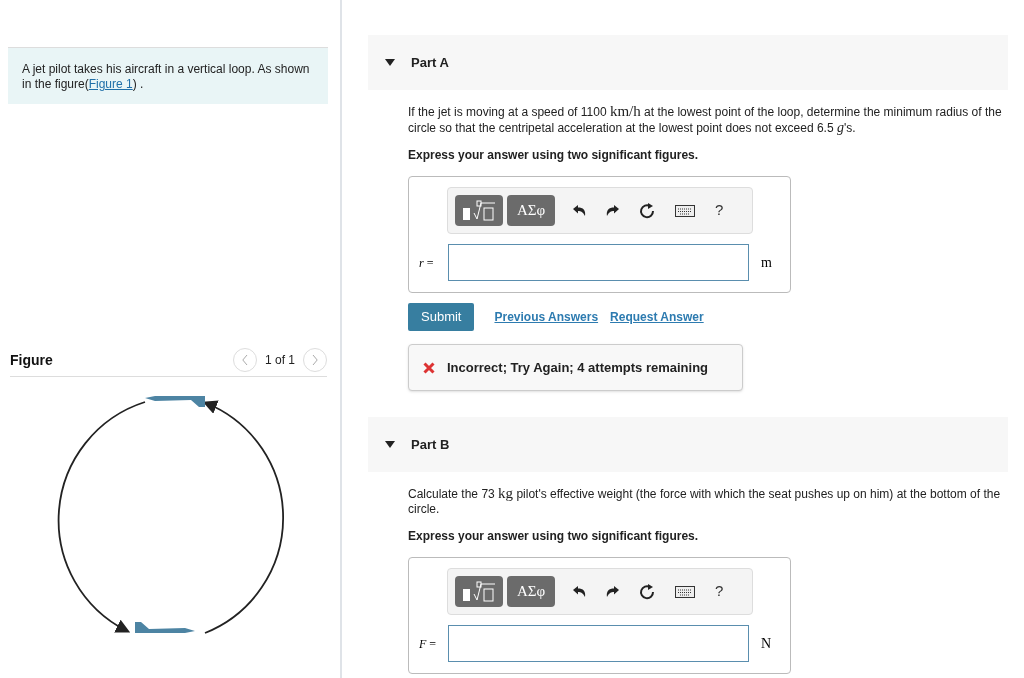 The height and width of the screenshot is (678, 1024). What do you see at coordinates (168, 75) in the screenshot?
I see `problem-intro: A jet pilot takes his aircraft in a vertical loop. As shown in the figure(Figure 1) .` at bounding box center [168, 75].